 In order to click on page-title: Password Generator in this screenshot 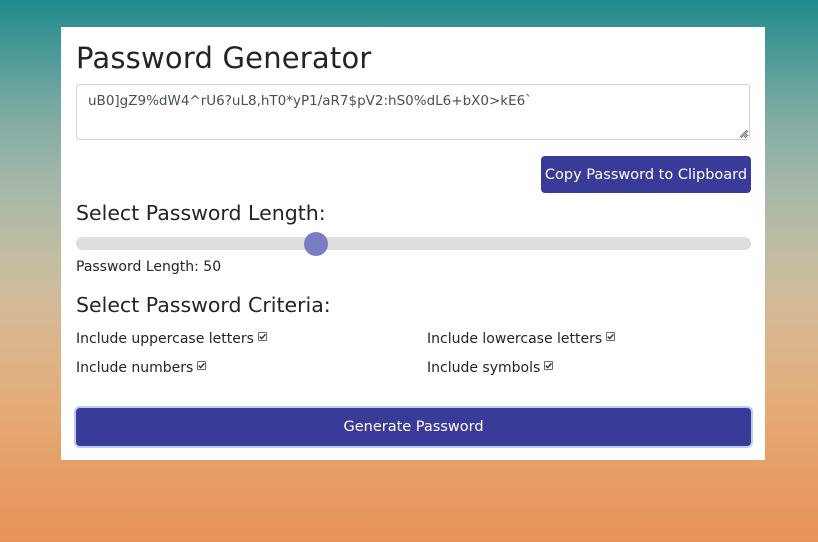, I will do `click(224, 58)`.